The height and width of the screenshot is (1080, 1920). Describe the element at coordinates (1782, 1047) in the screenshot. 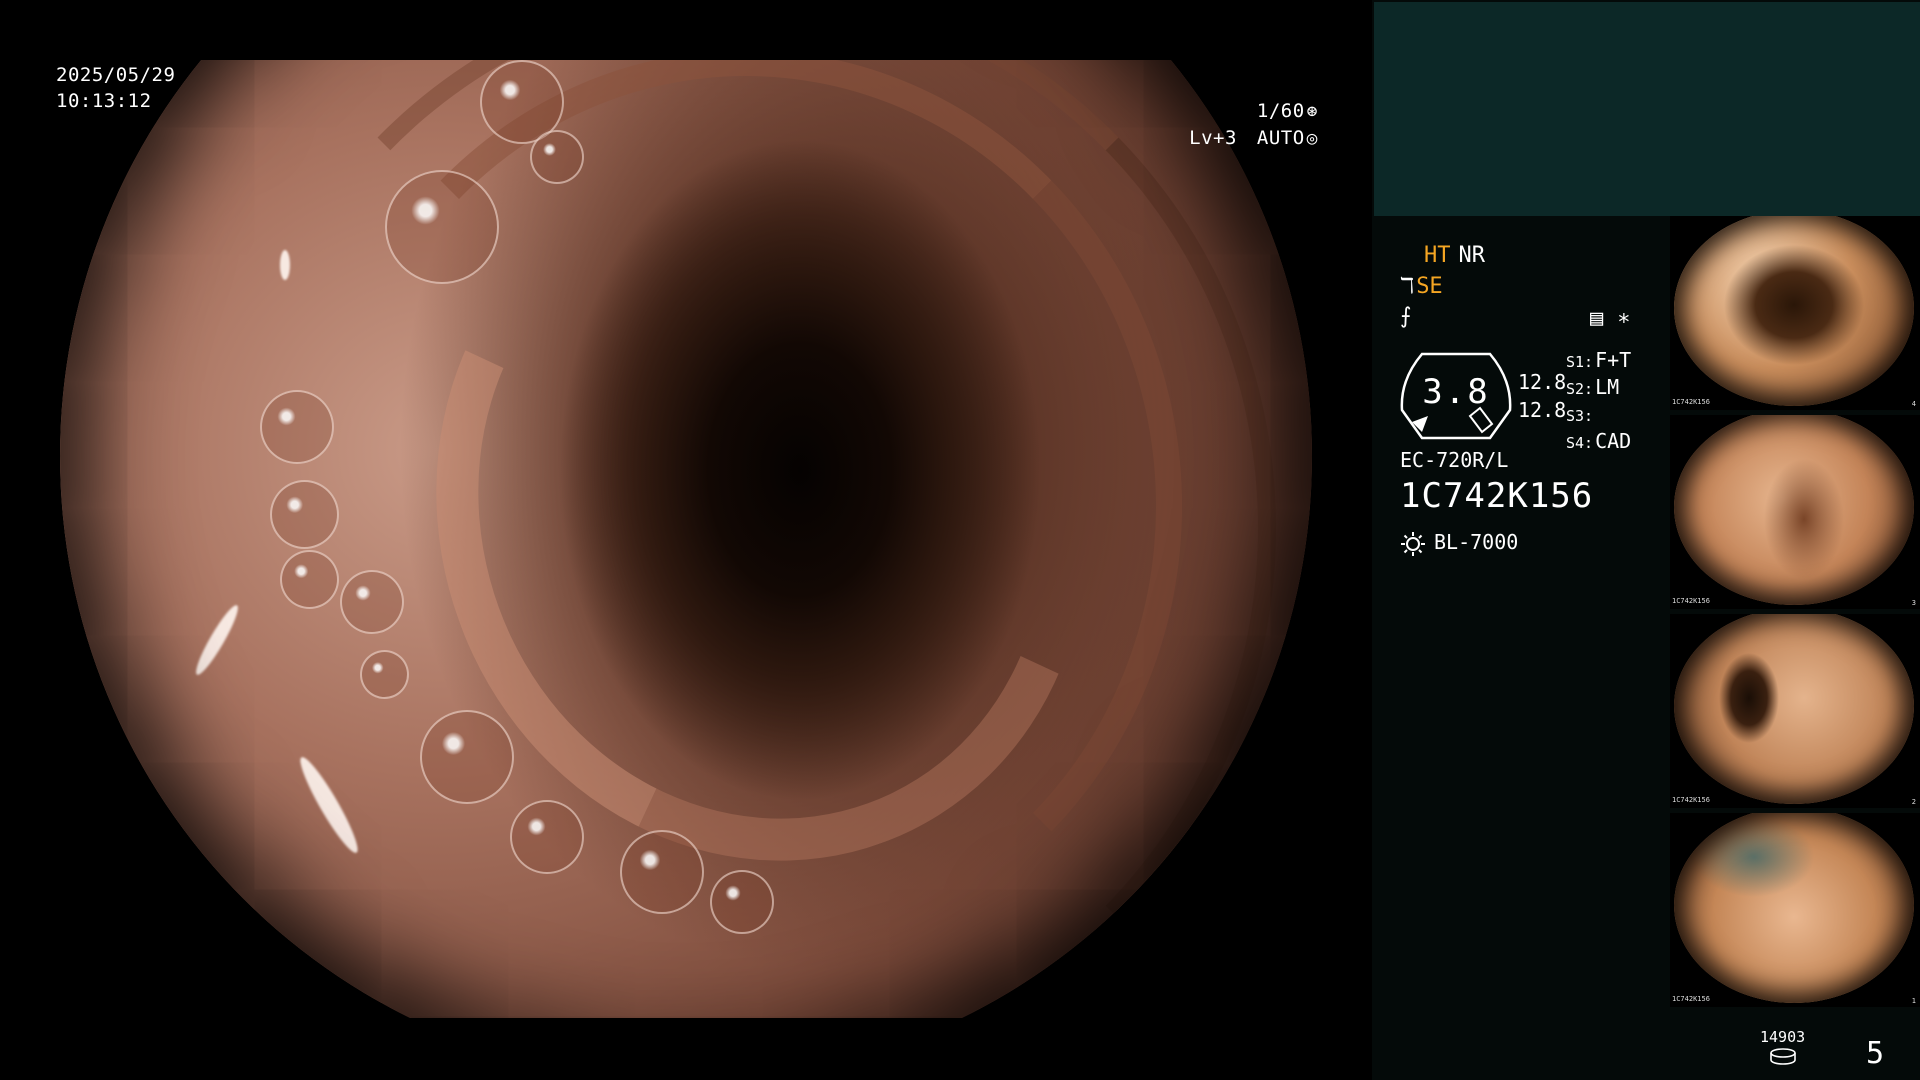

I see `storage-counter: 14903` at that location.